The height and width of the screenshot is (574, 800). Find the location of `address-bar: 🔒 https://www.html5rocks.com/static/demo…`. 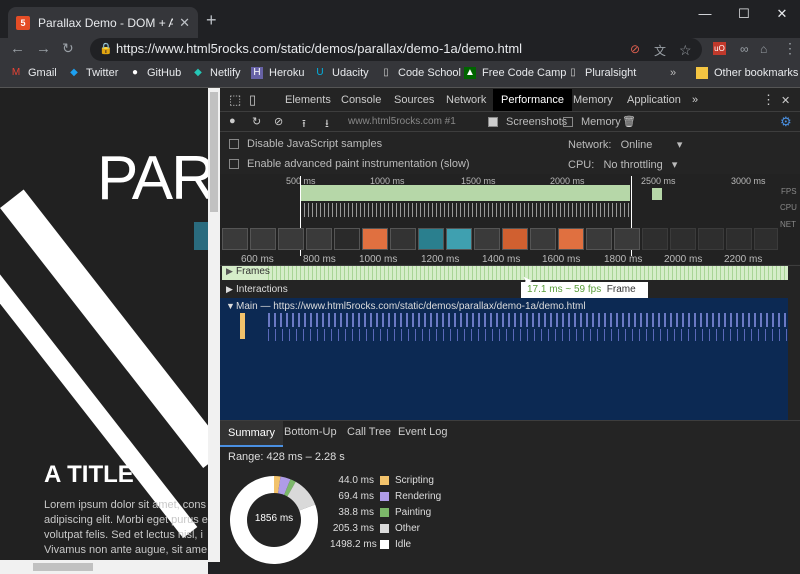

address-bar: 🔒 https://www.html5rocks.com/static/demo… is located at coordinates (396, 49).